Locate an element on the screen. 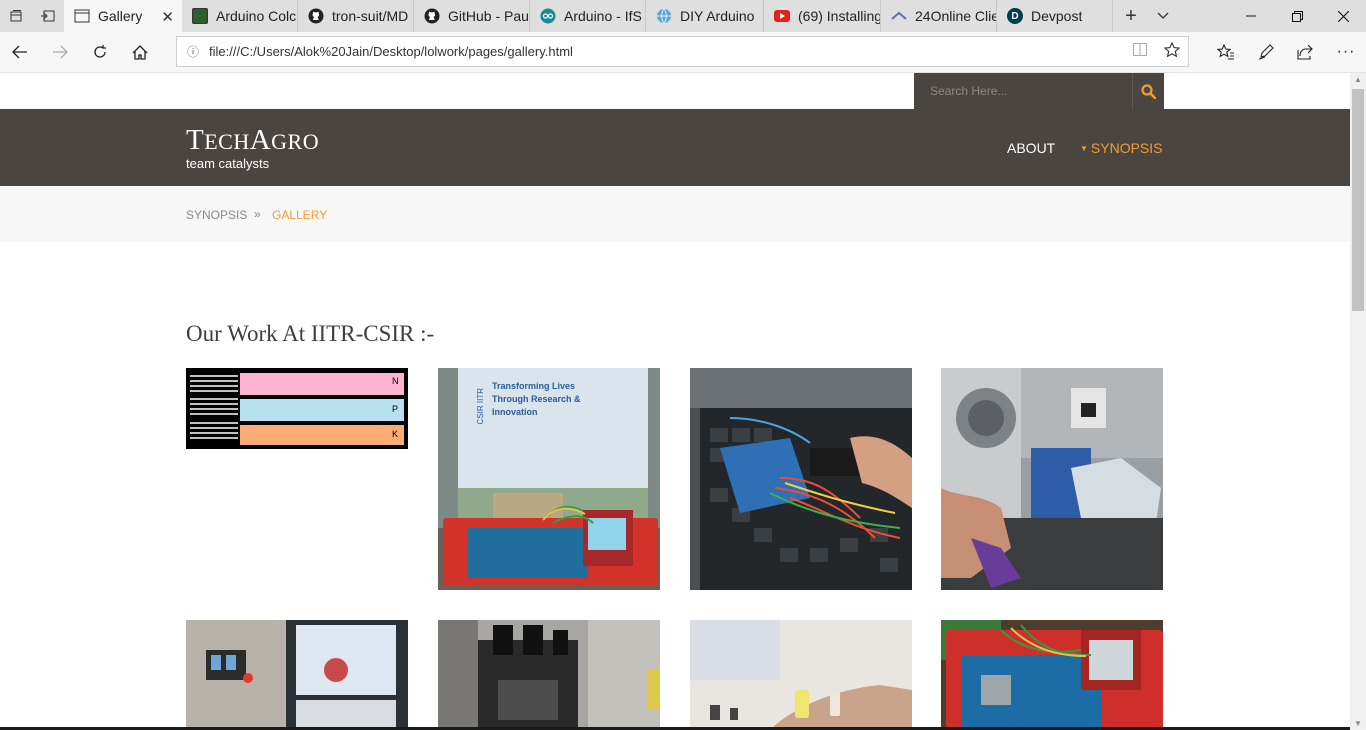 This screenshot has width=1366, height=730. gallery-image-arduino-closeup is located at coordinates (1052, 675).